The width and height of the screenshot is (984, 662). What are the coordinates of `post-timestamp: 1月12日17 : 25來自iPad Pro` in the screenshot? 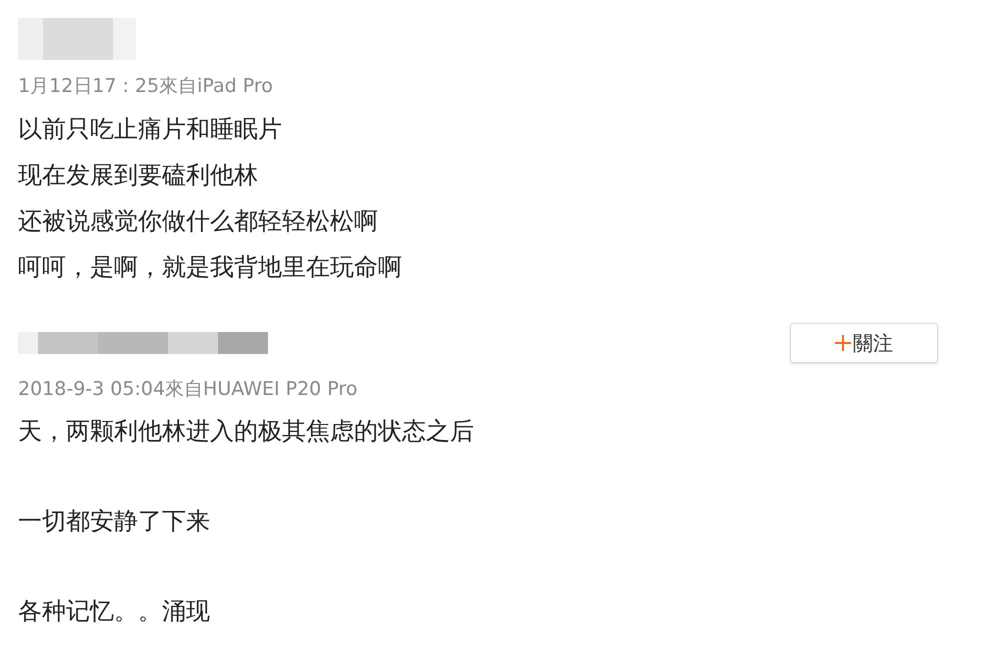 It's located at (146, 86).